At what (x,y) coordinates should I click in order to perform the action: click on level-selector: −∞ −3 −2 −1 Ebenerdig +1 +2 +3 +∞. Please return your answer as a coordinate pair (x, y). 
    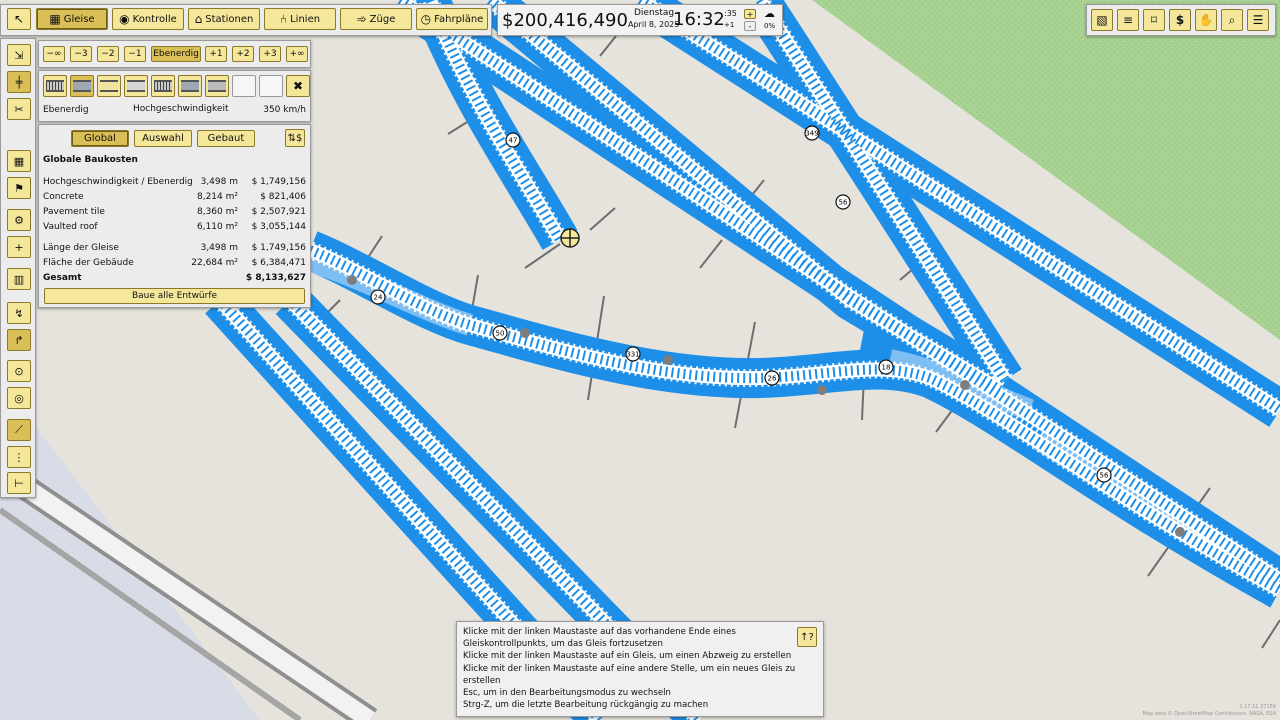
    Looking at the image, I should click on (174, 54).